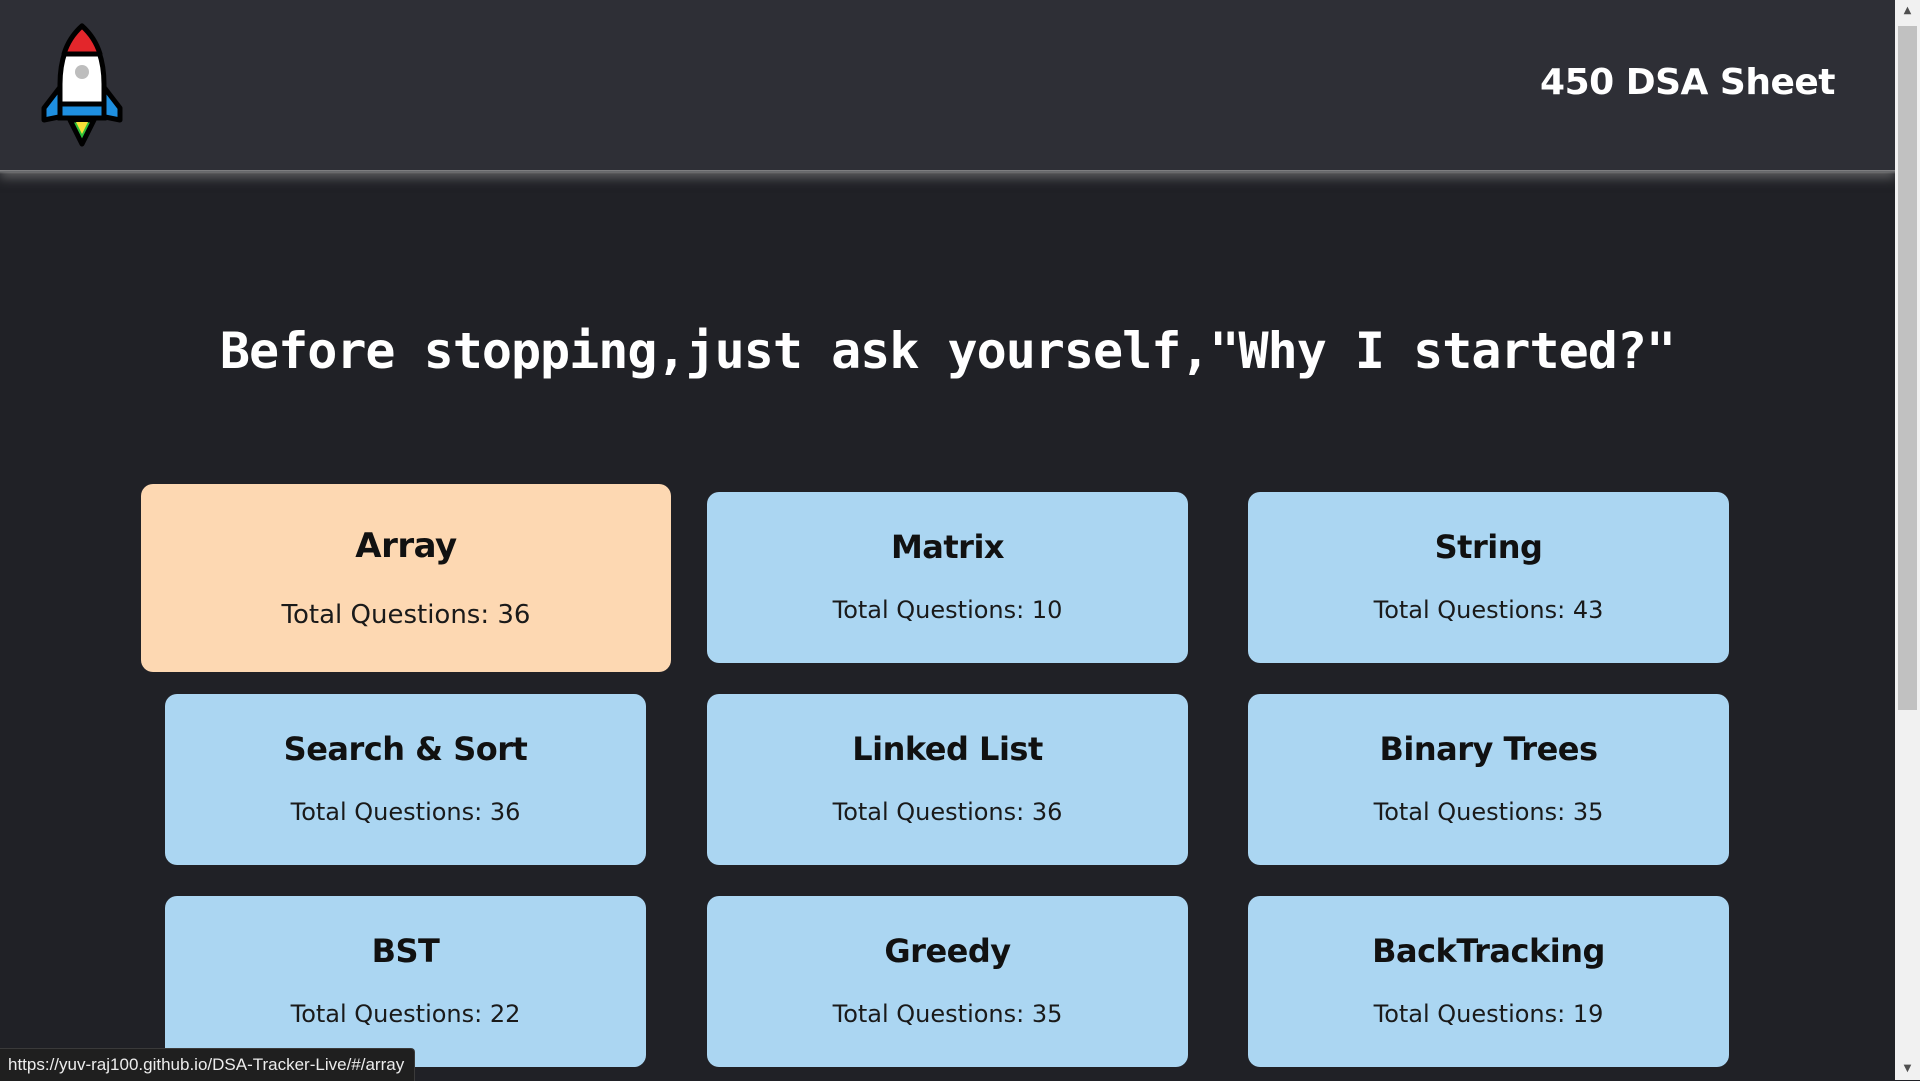 The image size is (1920, 1081). Describe the element at coordinates (947, 981) in the screenshot. I see `topic-card-greedy: Greedy Total Questions: 35` at that location.